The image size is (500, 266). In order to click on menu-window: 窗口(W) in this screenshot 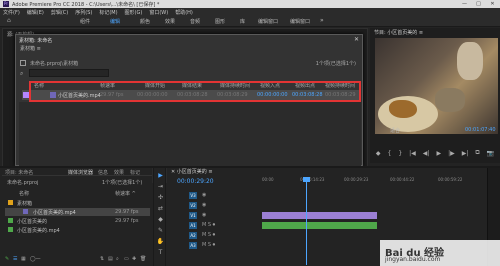, I will do `click(158, 12)`.